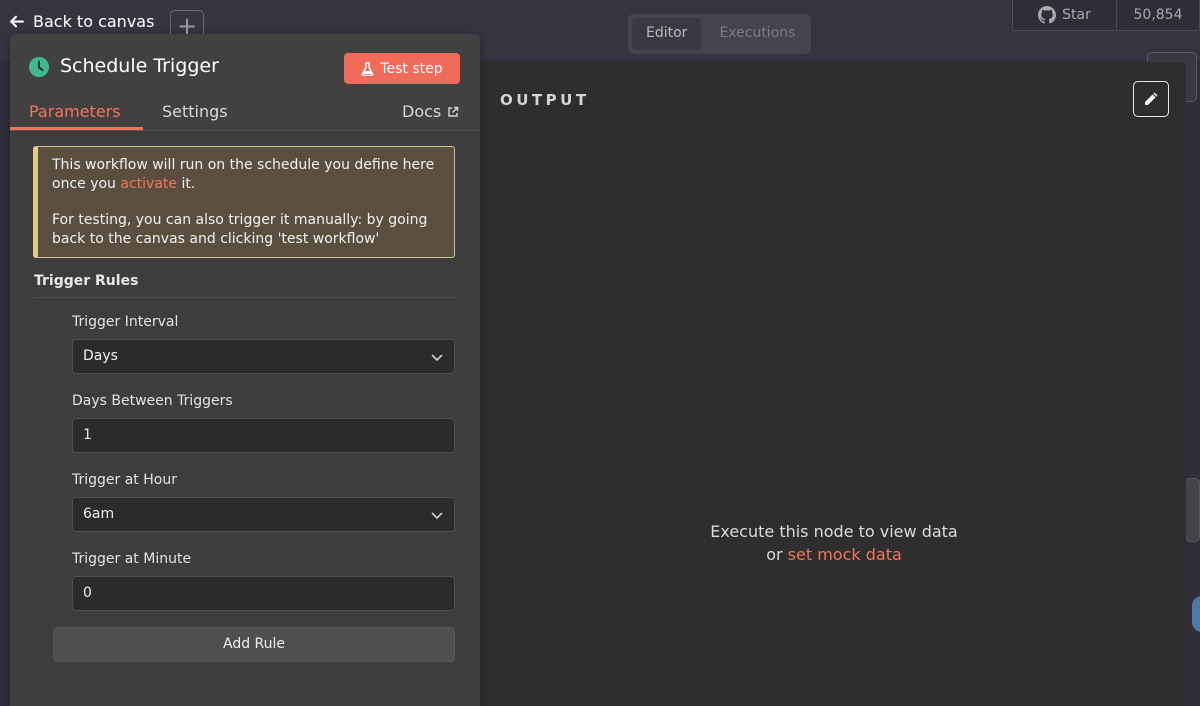  I want to click on back-to-canvas-link: Back to canvas, so click(81, 21).